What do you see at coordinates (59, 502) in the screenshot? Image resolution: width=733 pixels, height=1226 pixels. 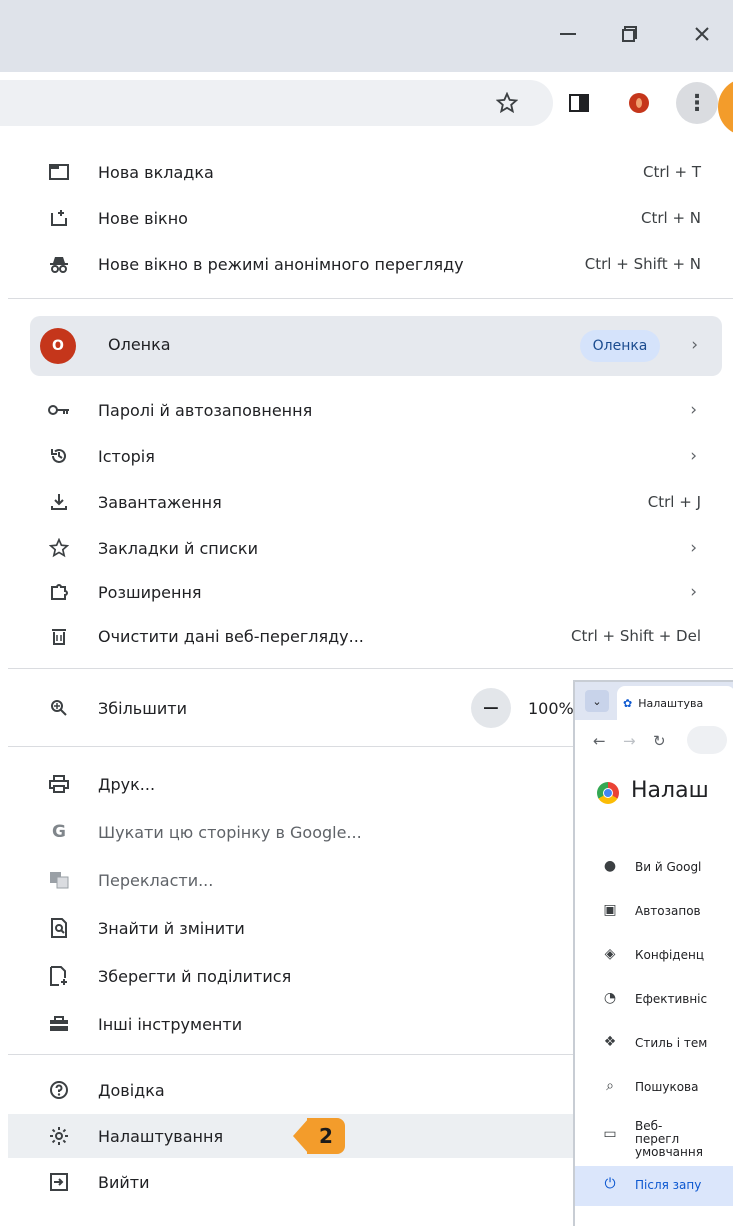 I see `download-icon` at bounding box center [59, 502].